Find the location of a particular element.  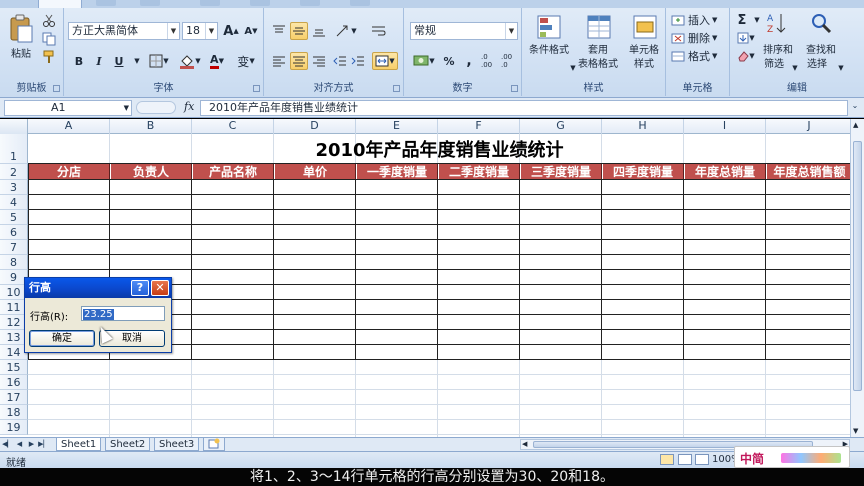

format-as-table-icon is located at coordinates (599, 27).